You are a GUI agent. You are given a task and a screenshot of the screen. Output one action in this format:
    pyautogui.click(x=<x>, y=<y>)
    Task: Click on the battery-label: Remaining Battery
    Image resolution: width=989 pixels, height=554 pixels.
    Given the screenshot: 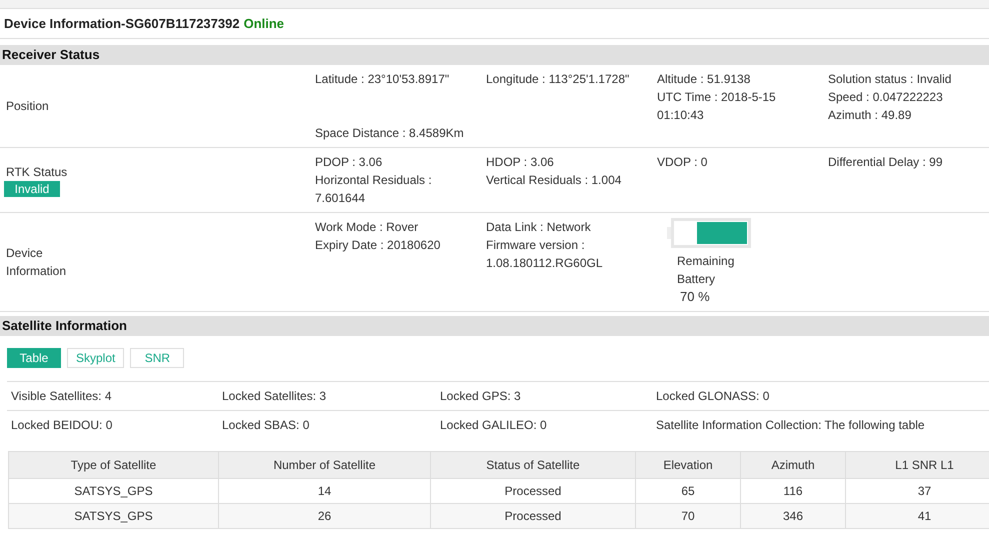 What is the action you would take?
    pyautogui.click(x=706, y=270)
    